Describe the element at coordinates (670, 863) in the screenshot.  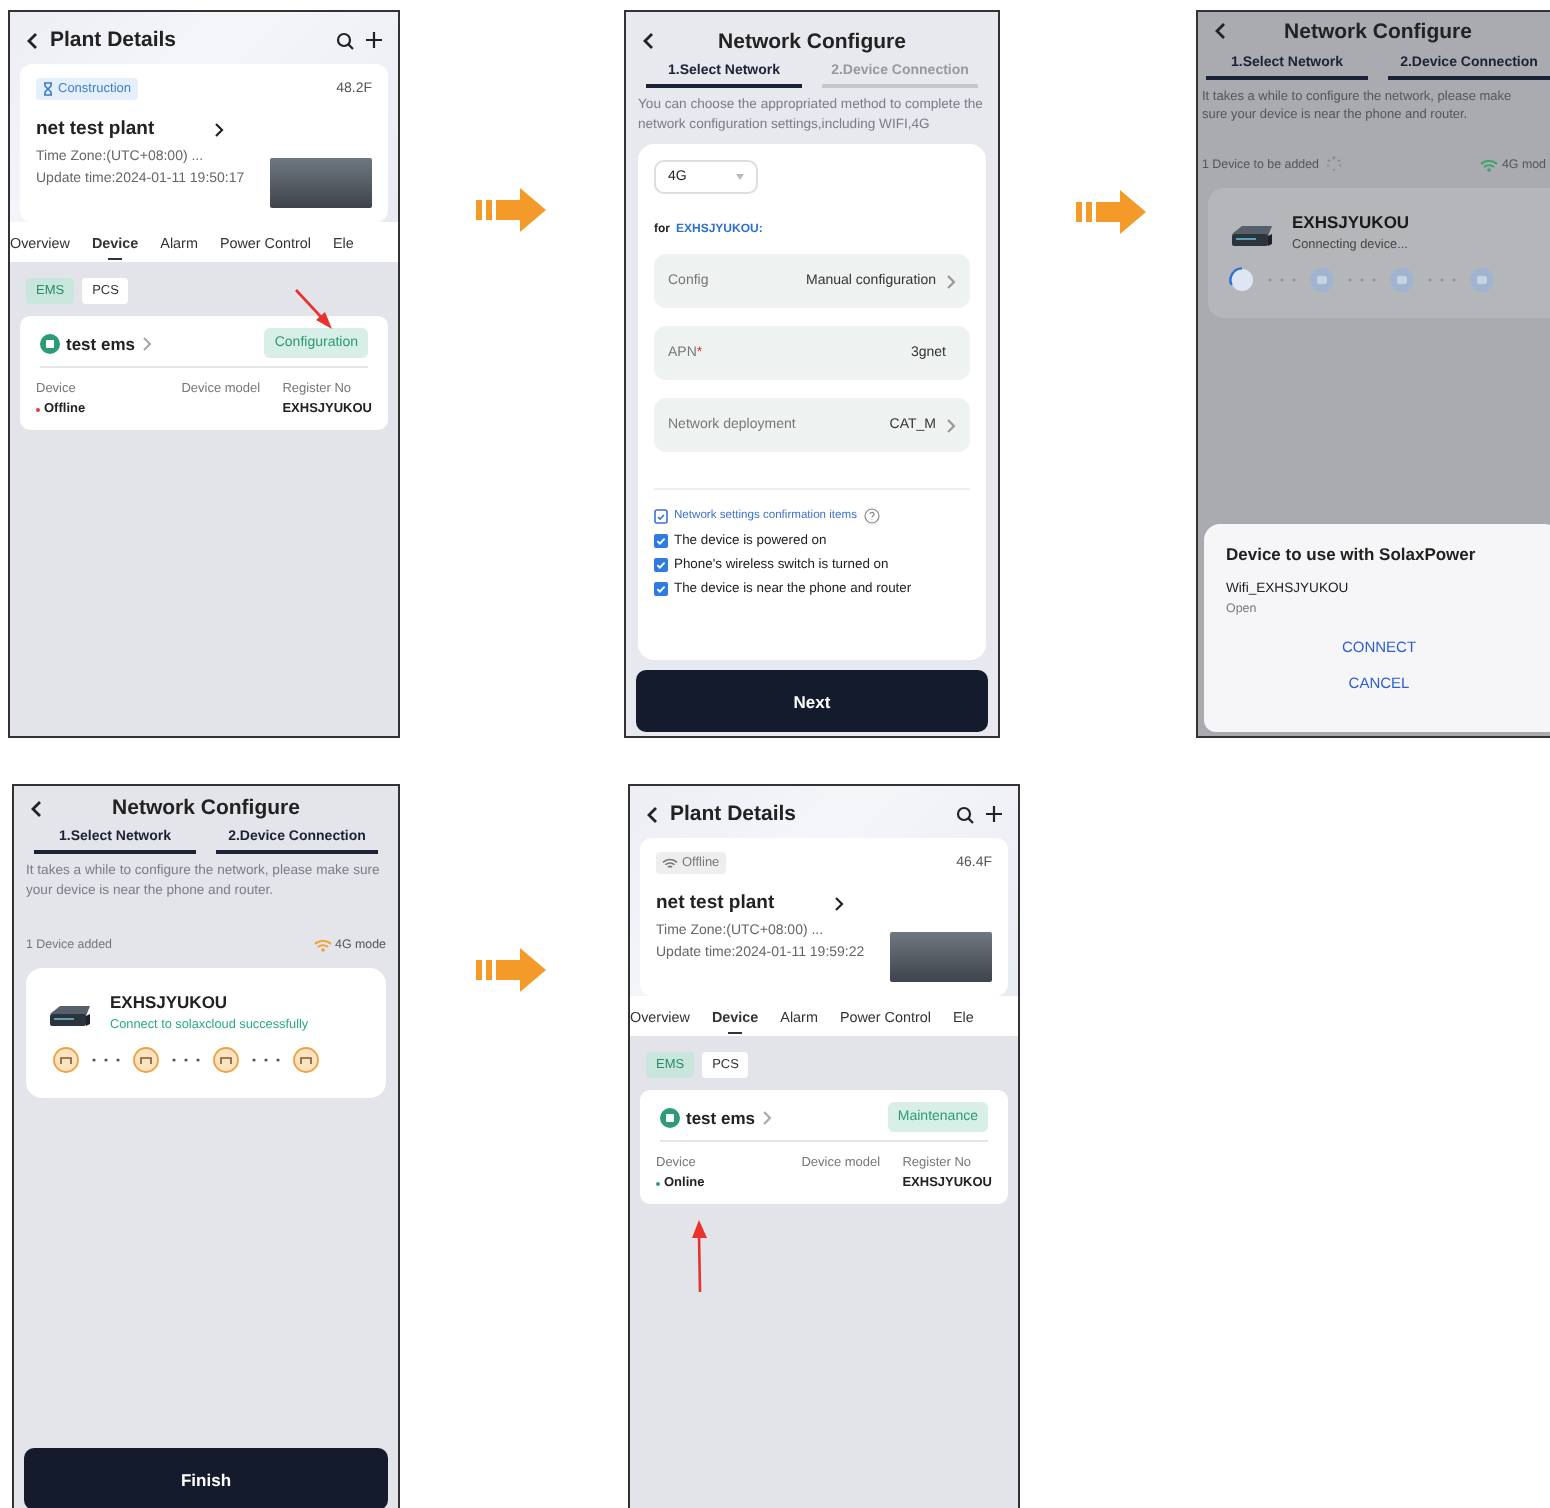
I see `wifi-icon` at that location.